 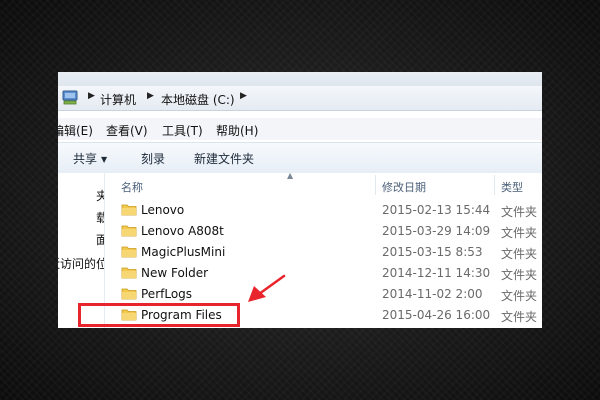 What do you see at coordinates (81, 263) in the screenshot?
I see `nav-item-recent: 最近访问的位` at bounding box center [81, 263].